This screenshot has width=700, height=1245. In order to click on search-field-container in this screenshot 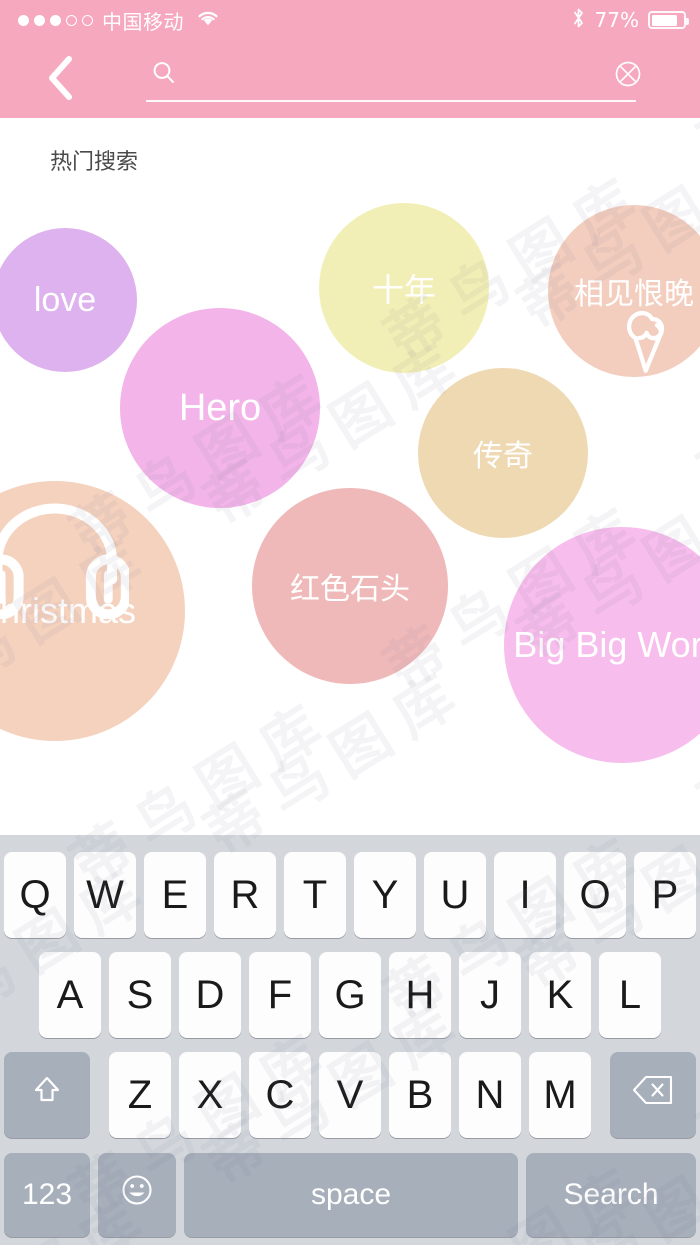, I will do `click(390, 80)`.